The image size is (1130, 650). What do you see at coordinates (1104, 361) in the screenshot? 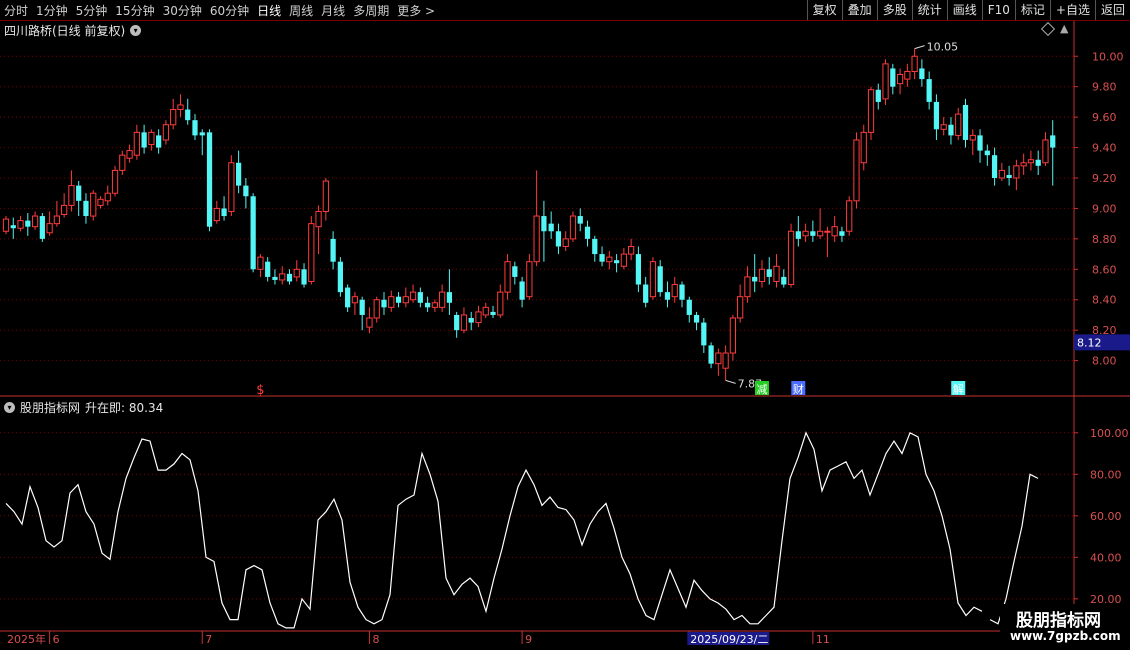
I see `price-tick-label: 8.00` at bounding box center [1104, 361].